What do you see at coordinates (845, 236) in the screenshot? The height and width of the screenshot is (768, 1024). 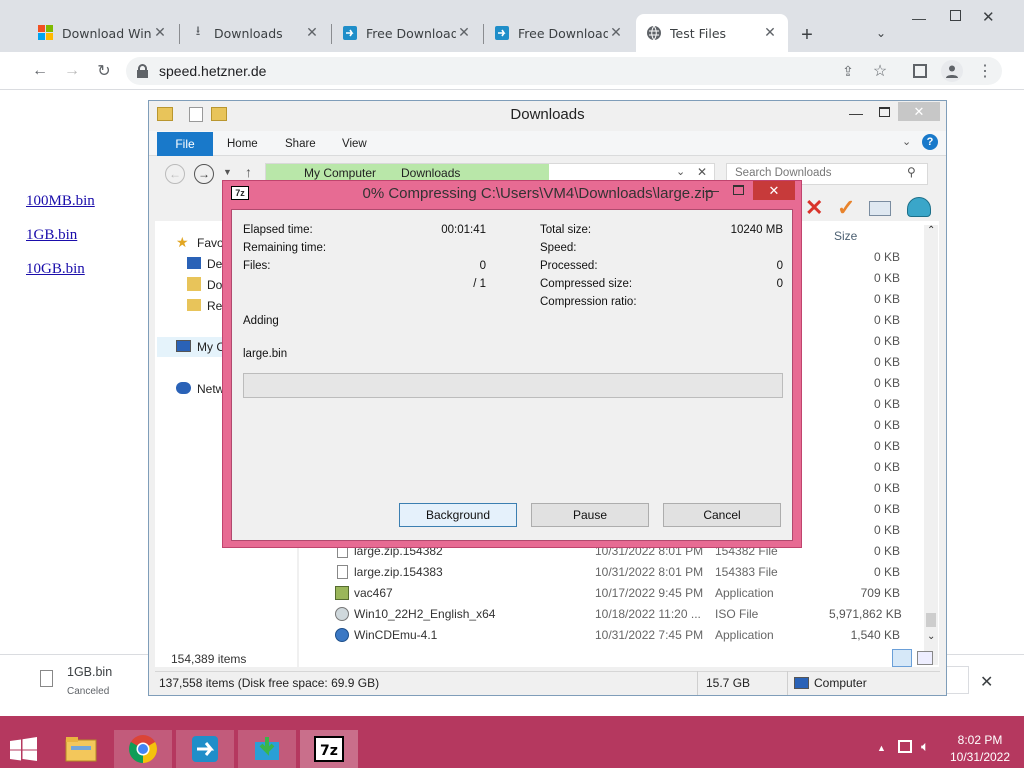 I see `size-column-header: Size` at bounding box center [845, 236].